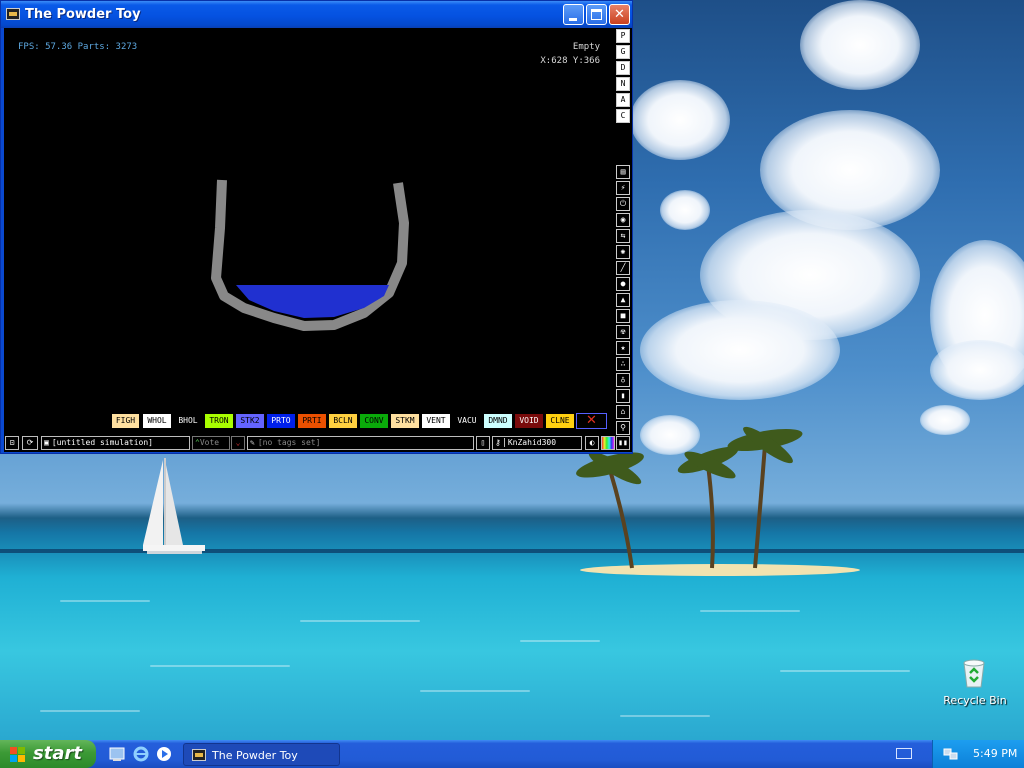 This screenshot has height=768, width=1024. I want to click on vote-down-icon: ⌄, so click(238, 442).